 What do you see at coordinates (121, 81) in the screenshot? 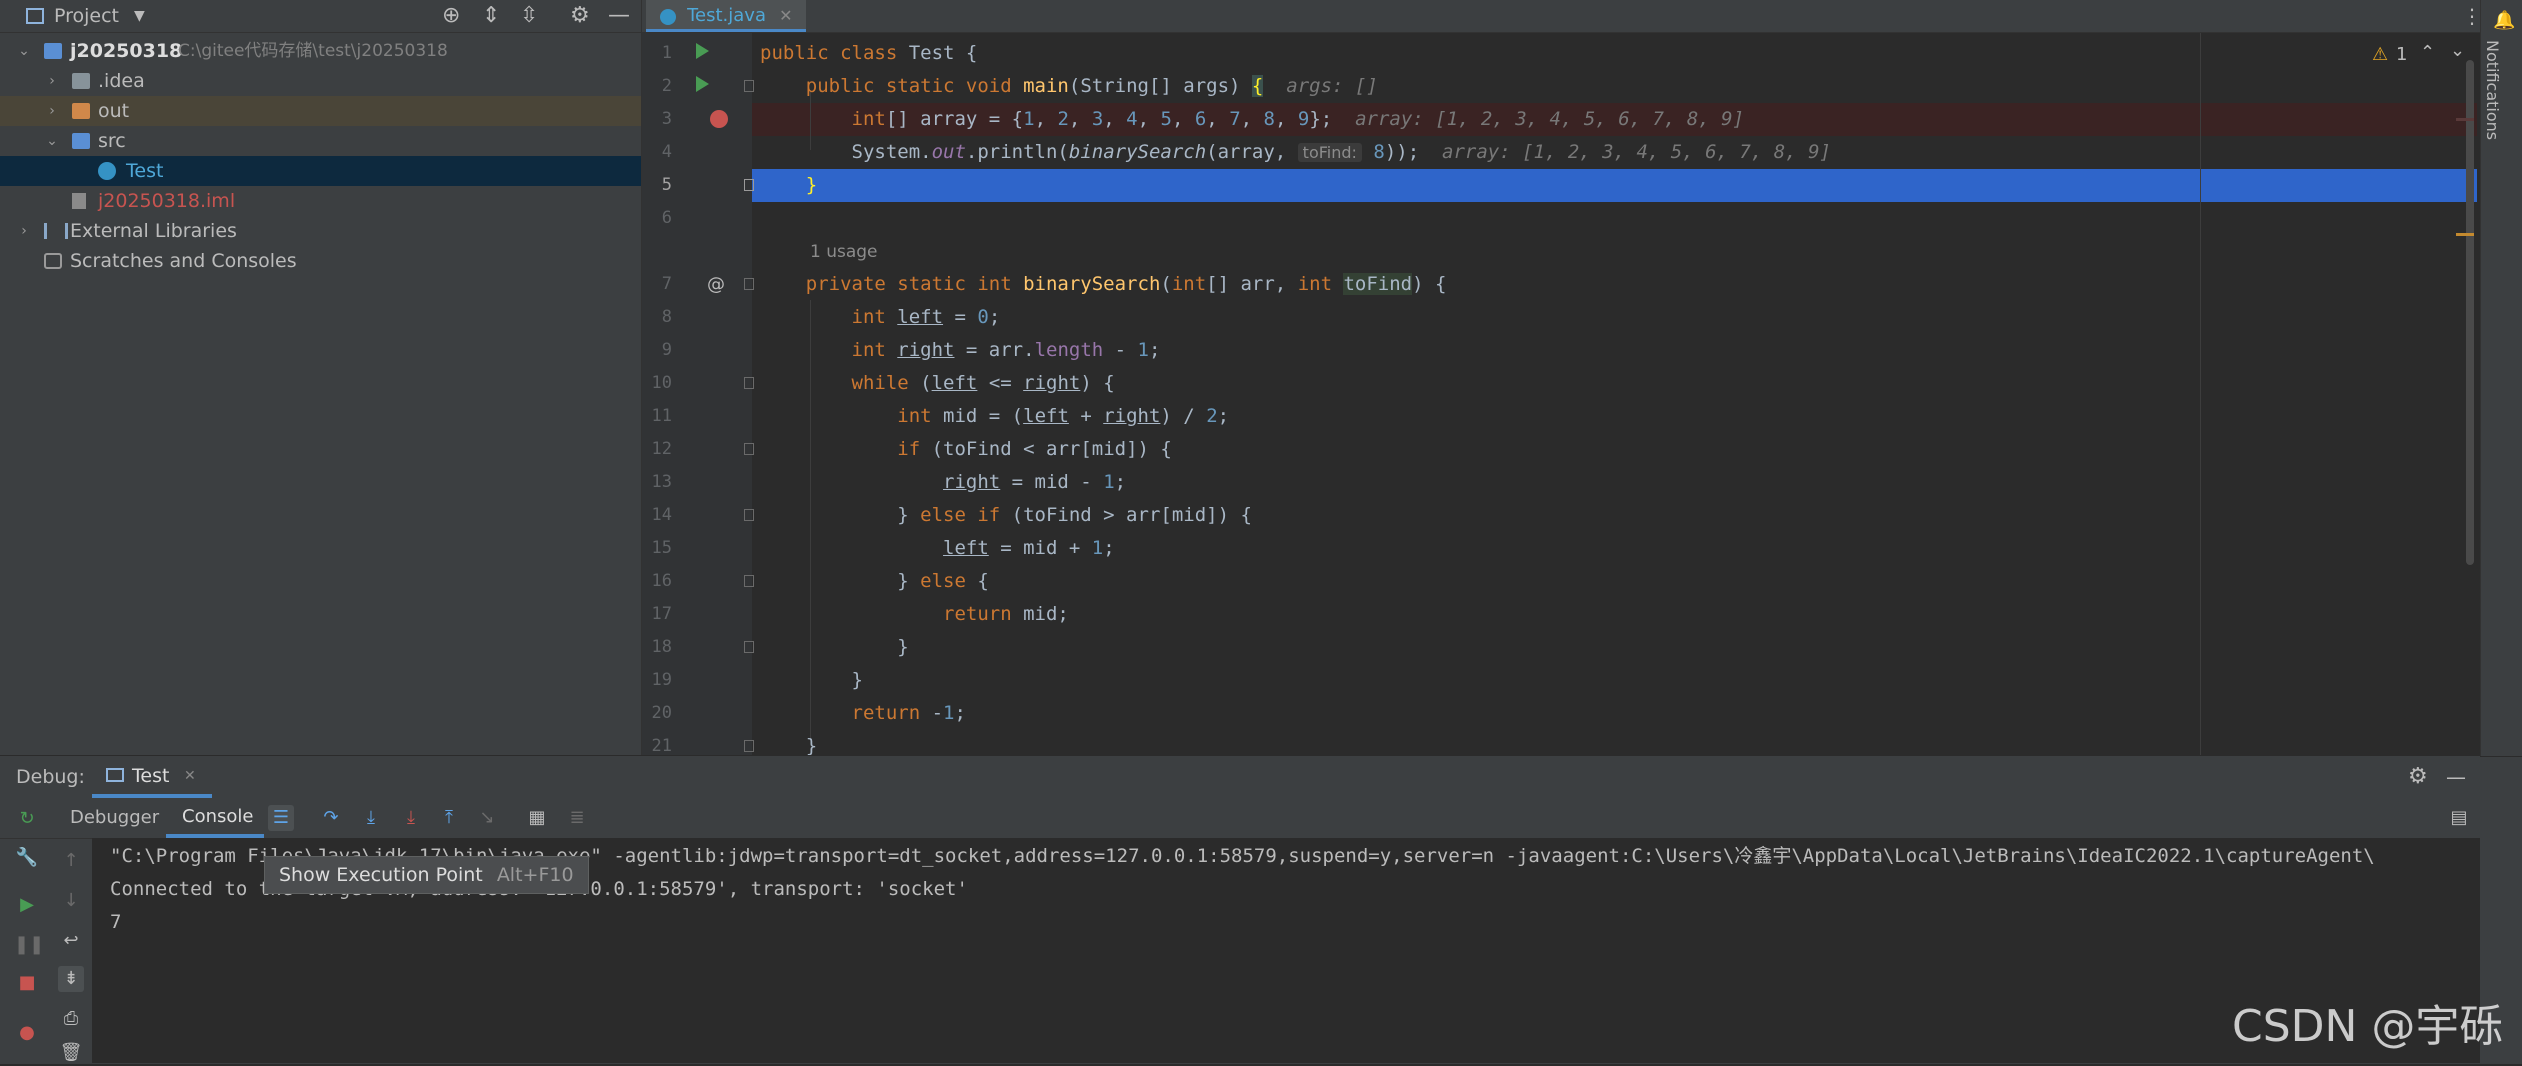
I see `tree-item-label: .idea` at bounding box center [121, 81].